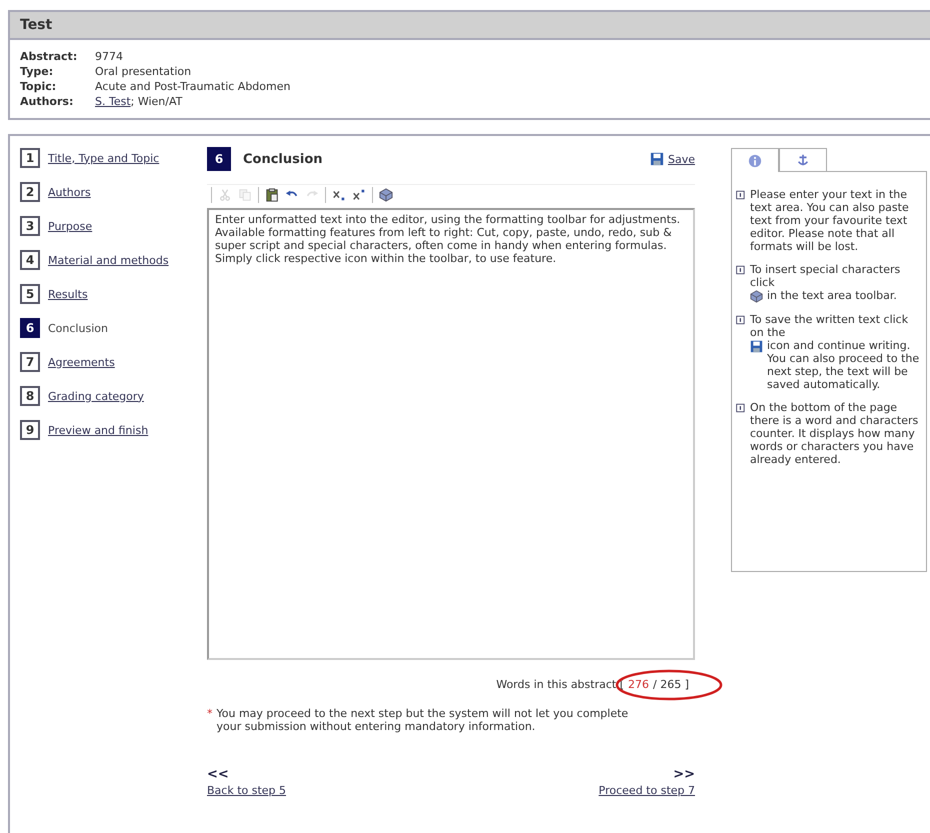 Image resolution: width=930 pixels, height=833 pixels. I want to click on step-link: Authors, so click(69, 192).